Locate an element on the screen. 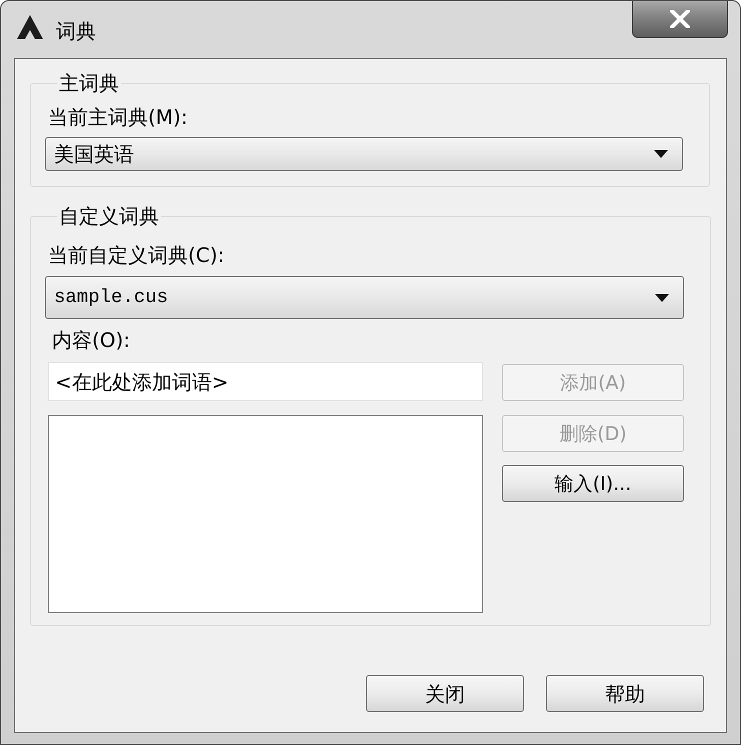  group-title: 主词典 is located at coordinates (89, 83).